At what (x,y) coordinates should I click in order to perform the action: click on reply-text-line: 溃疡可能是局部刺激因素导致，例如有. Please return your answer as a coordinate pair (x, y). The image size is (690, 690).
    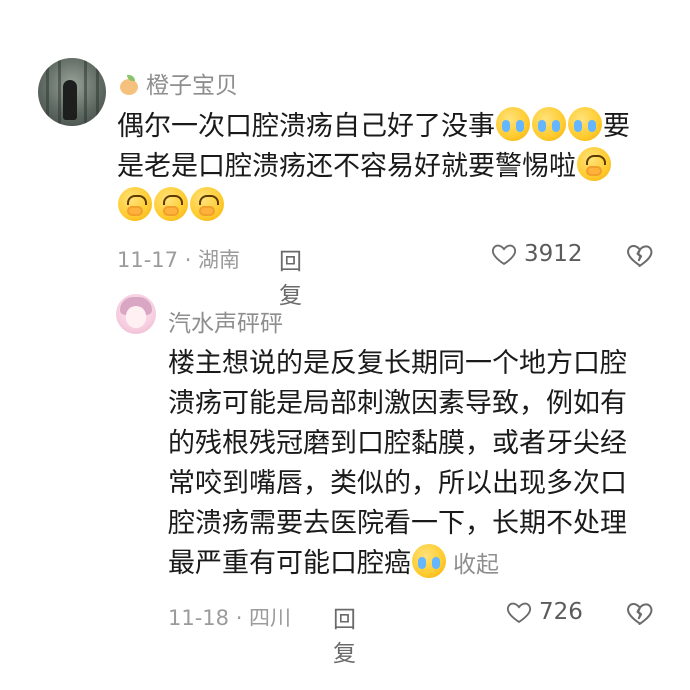
    Looking at the image, I should click on (397, 403).